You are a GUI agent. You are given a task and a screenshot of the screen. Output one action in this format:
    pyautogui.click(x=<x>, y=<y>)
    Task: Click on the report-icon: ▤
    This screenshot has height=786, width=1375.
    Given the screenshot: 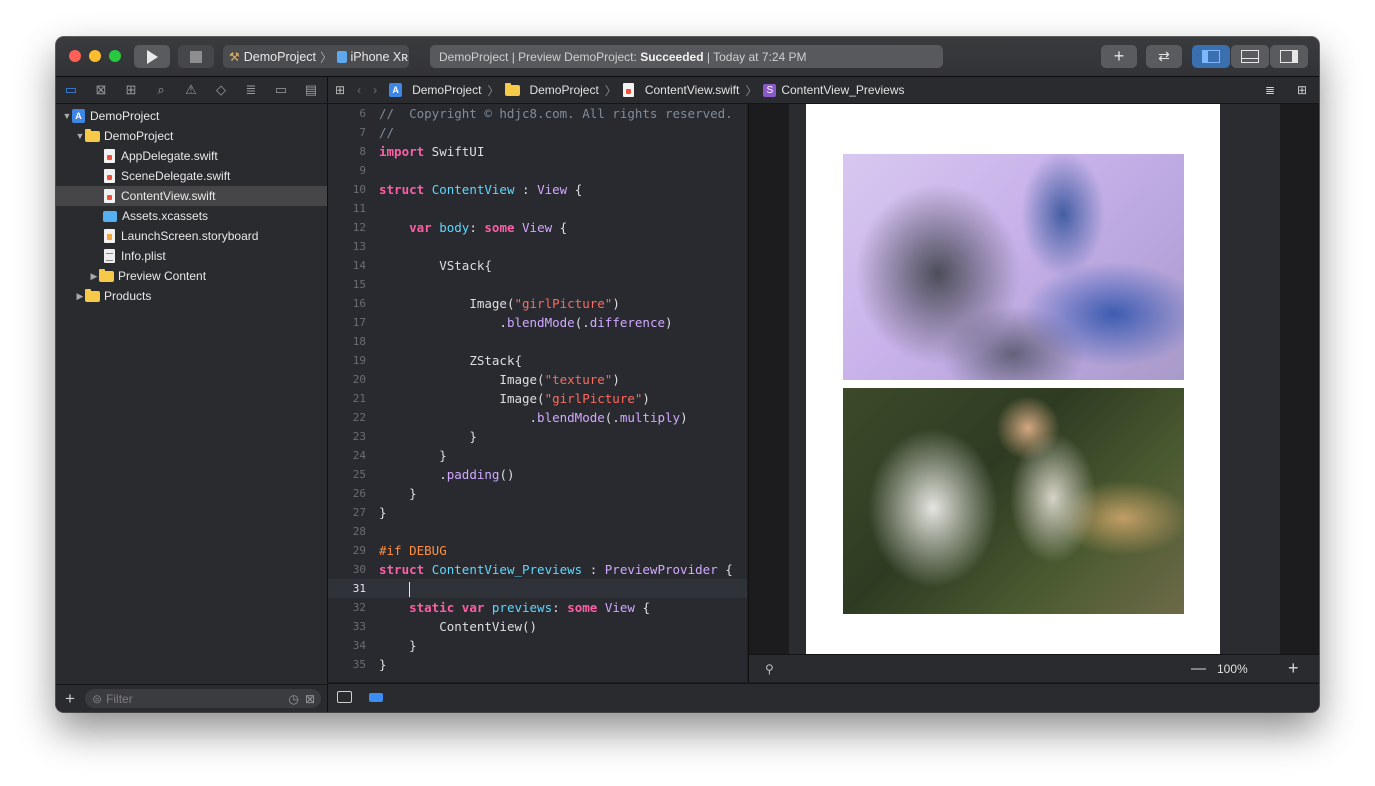 What is the action you would take?
    pyautogui.click(x=311, y=90)
    